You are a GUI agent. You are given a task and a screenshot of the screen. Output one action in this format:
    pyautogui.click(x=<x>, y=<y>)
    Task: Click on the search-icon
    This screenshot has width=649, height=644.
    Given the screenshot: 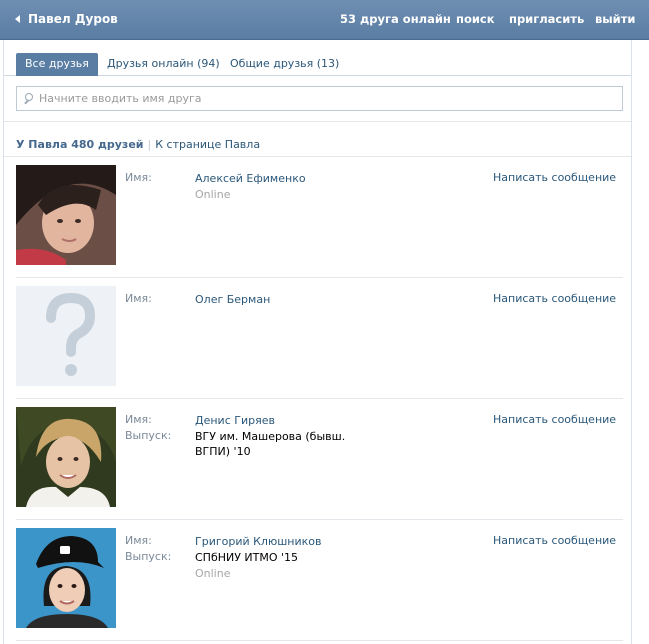 What is the action you would take?
    pyautogui.click(x=30, y=99)
    